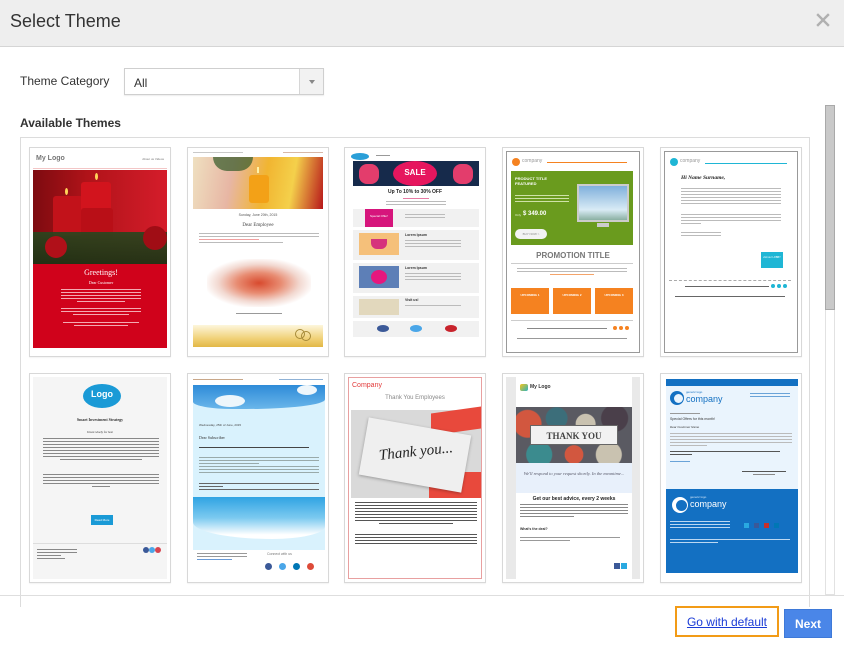 The width and height of the screenshot is (844, 650). Describe the element at coordinates (258, 215) in the screenshot. I see `theme-date: Sunday, June 20th, 2015` at that location.